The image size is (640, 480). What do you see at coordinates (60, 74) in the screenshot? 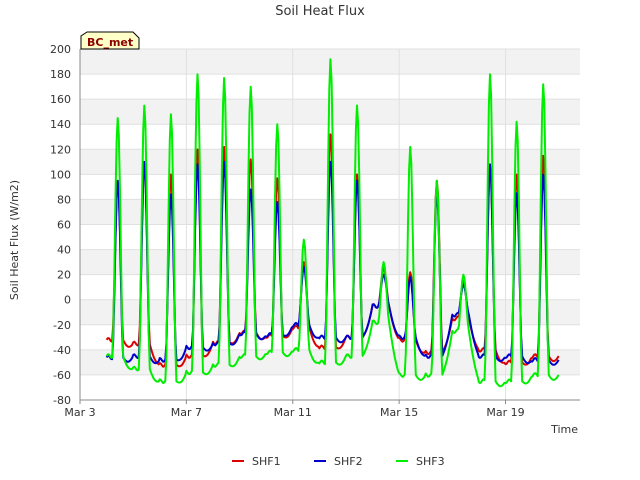
I see `y-tick-label: 180` at bounding box center [60, 74].